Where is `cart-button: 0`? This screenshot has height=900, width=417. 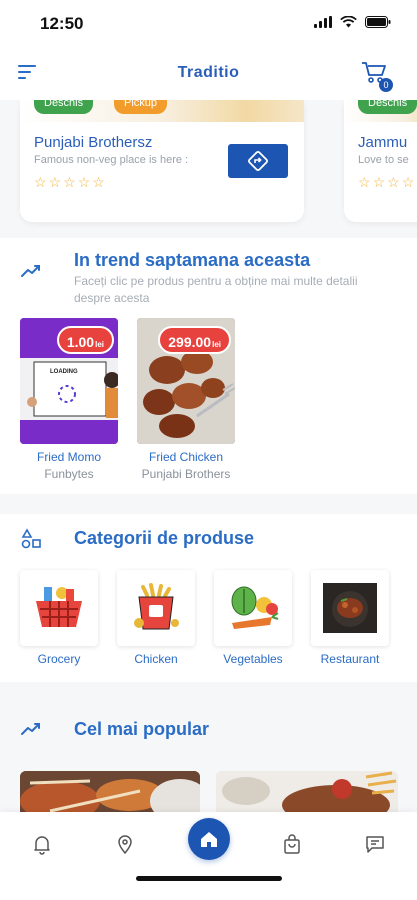
cart-button: 0 is located at coordinates (377, 76).